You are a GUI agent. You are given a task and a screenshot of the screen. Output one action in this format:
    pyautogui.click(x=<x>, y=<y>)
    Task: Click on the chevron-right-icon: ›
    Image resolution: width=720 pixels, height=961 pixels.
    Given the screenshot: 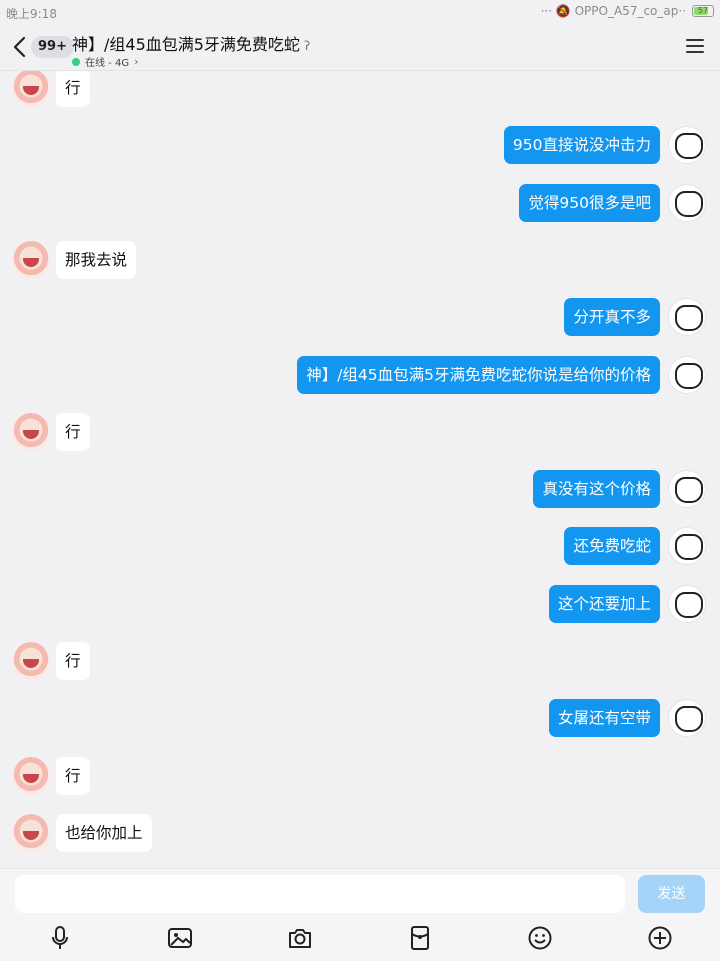 What is the action you would take?
    pyautogui.click(x=136, y=61)
    